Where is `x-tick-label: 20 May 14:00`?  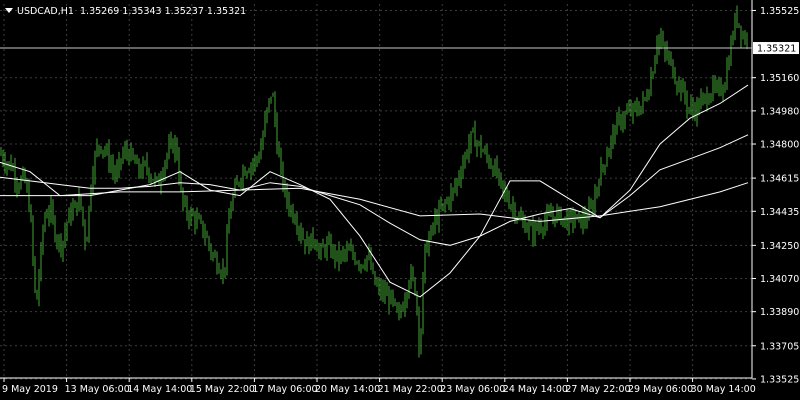 x-tick-label: 20 May 14:00 is located at coordinates (347, 389).